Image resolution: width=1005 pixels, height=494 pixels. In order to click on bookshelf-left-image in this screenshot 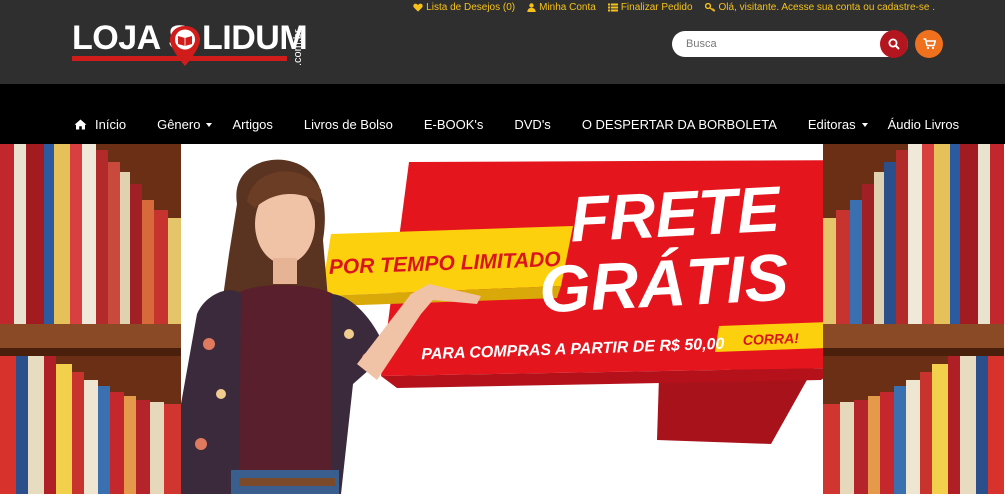, I will do `click(90, 319)`.